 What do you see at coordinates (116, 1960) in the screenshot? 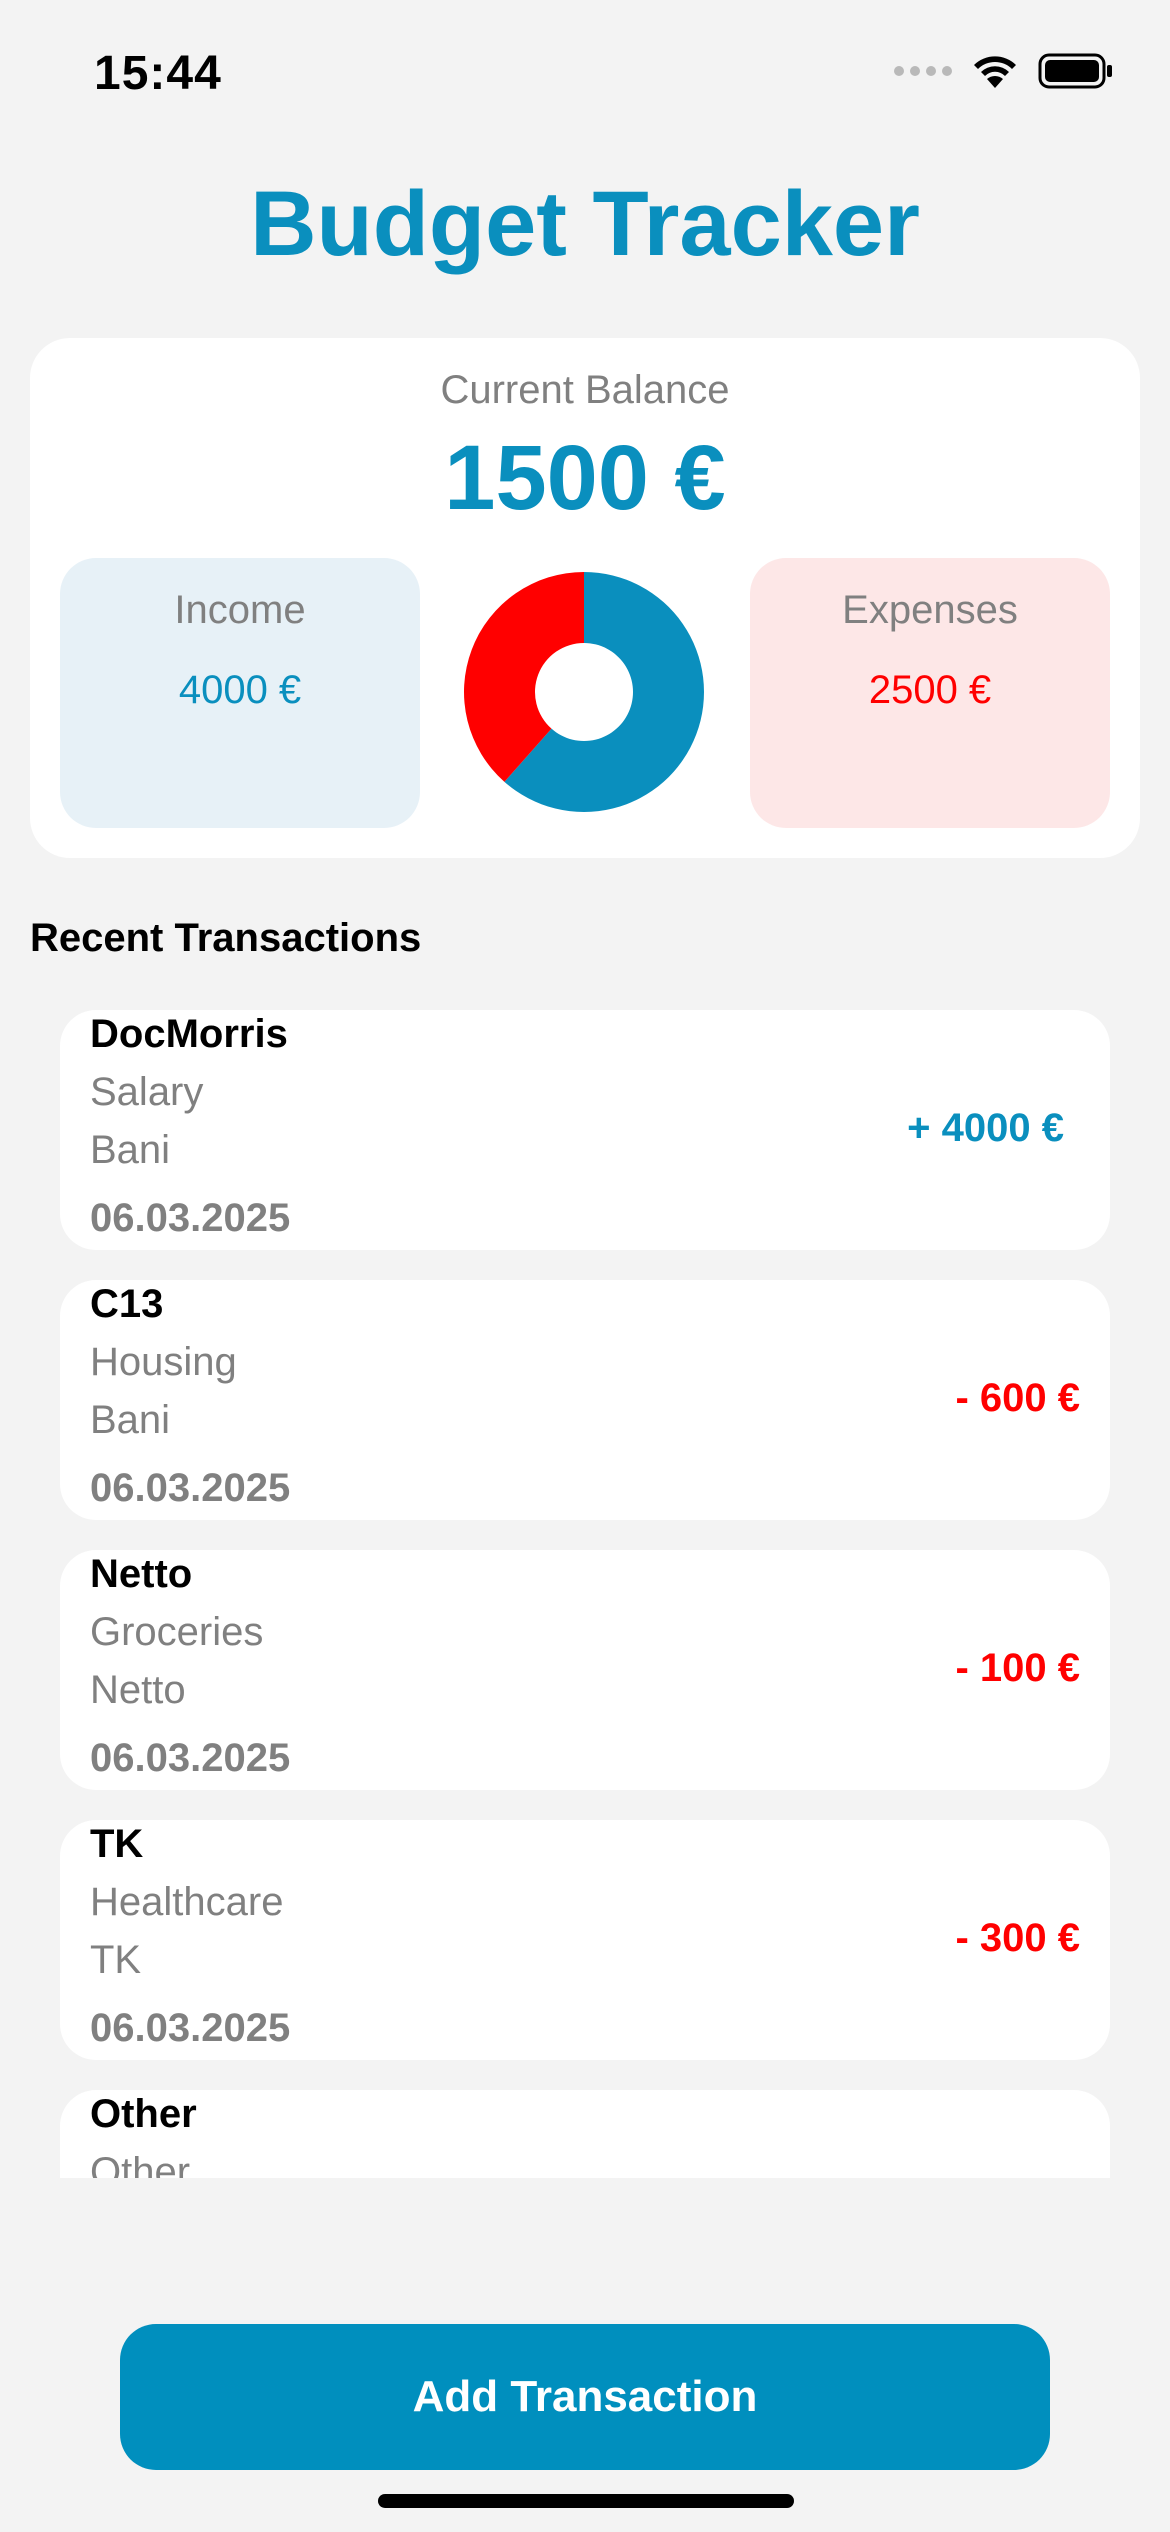
I see `transaction-payee: TK` at bounding box center [116, 1960].